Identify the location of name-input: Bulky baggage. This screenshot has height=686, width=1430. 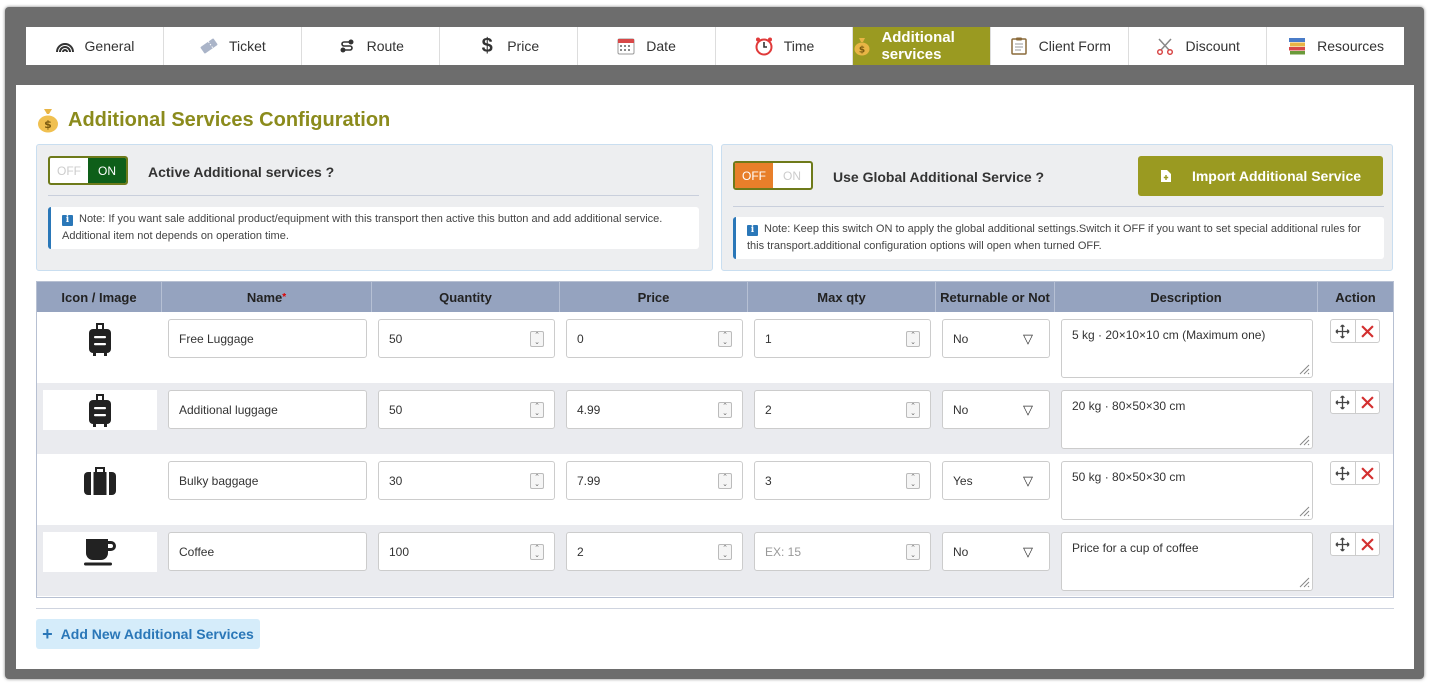
(267, 480).